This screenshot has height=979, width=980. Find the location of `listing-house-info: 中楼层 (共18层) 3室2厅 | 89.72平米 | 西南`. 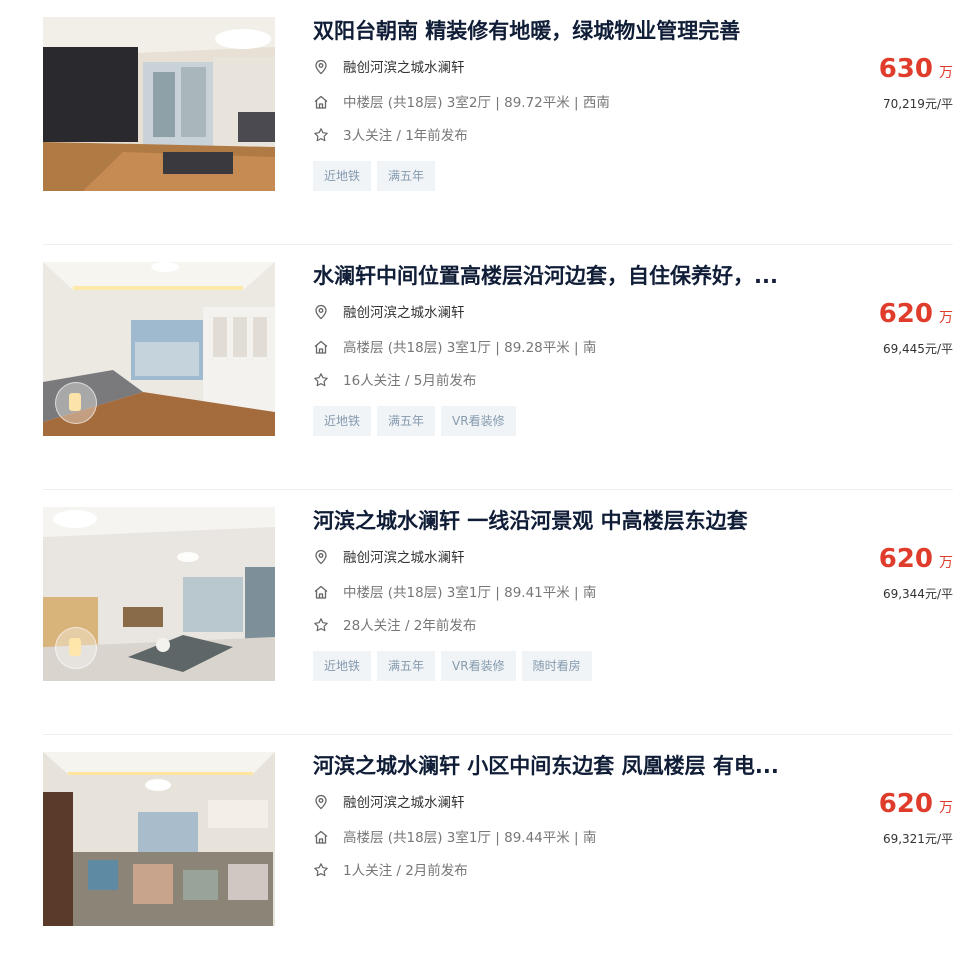

listing-house-info: 中楼层 (共18层) 3室2厅 | 89.72平米 | 西南 is located at coordinates (461, 103).